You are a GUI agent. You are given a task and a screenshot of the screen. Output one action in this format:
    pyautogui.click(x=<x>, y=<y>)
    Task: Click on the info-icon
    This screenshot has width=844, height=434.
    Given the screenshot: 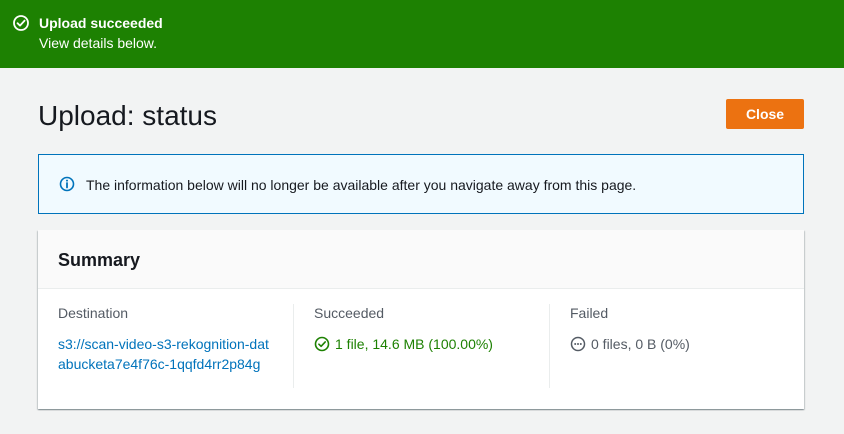 What is the action you would take?
    pyautogui.click(x=67, y=184)
    